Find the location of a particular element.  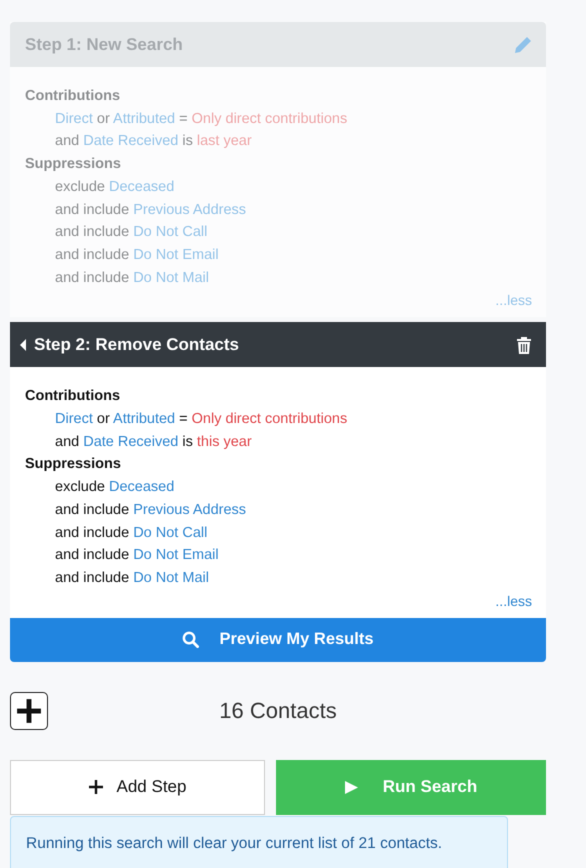

criteria-line: and Date Received is this year is located at coordinates (153, 442).